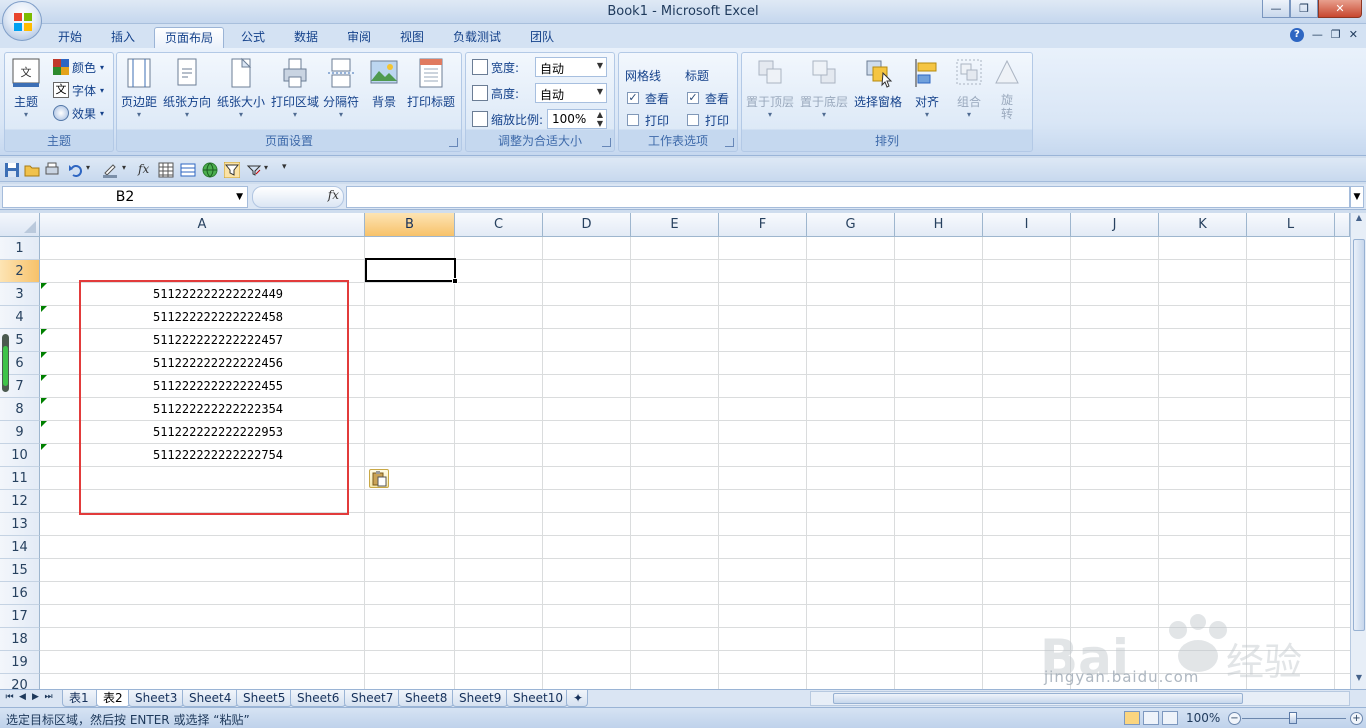 This screenshot has height=728, width=1366. Describe the element at coordinates (318, 698) in the screenshot. I see `sheet-tab-6: Sheet6` at that location.